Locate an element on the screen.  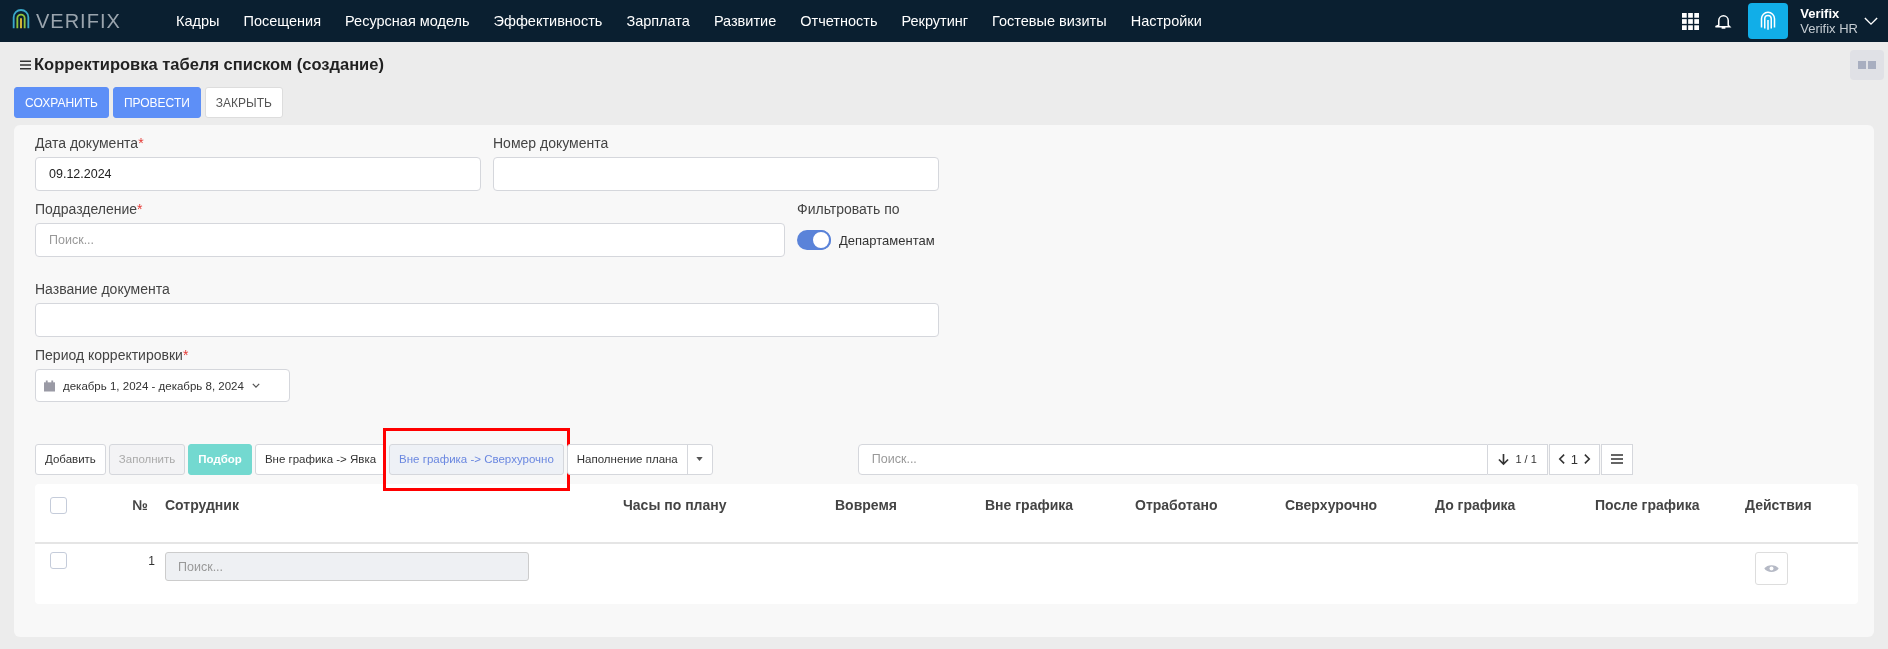
chevron-right-icon is located at coordinates (1587, 459).